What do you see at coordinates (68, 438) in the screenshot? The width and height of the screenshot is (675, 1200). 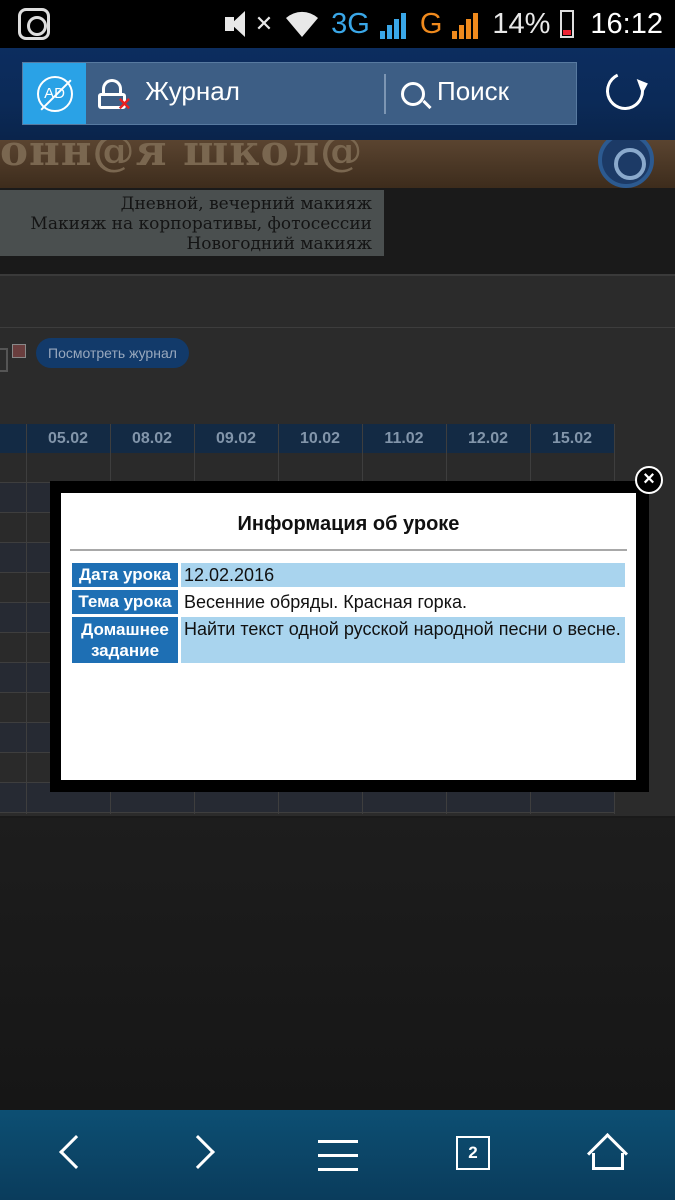 I see `date-column-header: 05.02` at bounding box center [68, 438].